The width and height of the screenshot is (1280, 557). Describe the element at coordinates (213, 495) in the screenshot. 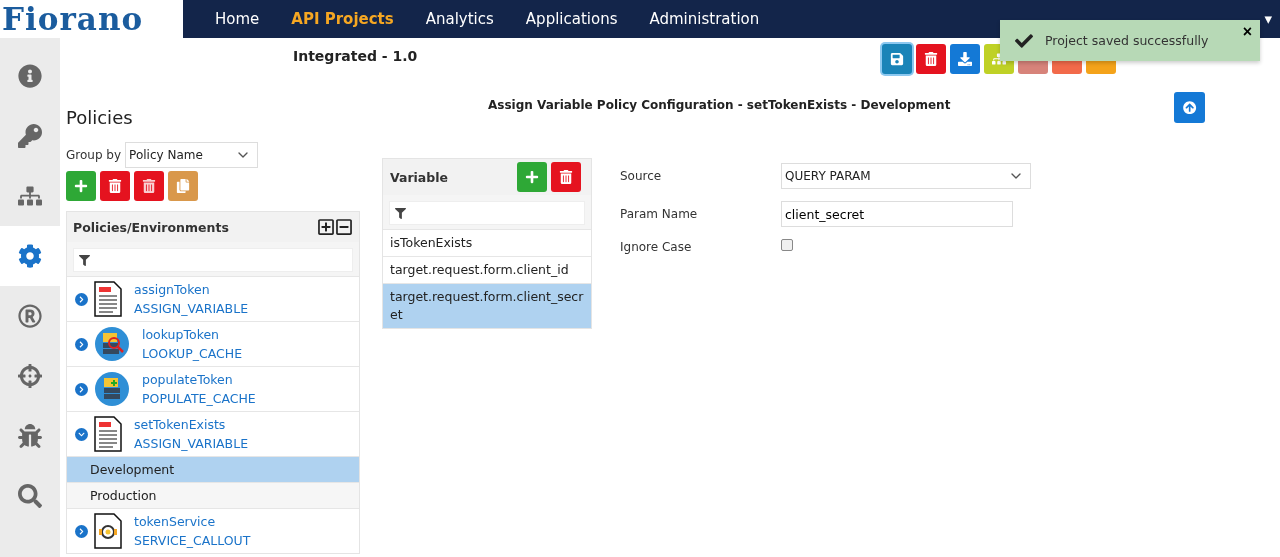

I see `environment-item: Production` at that location.